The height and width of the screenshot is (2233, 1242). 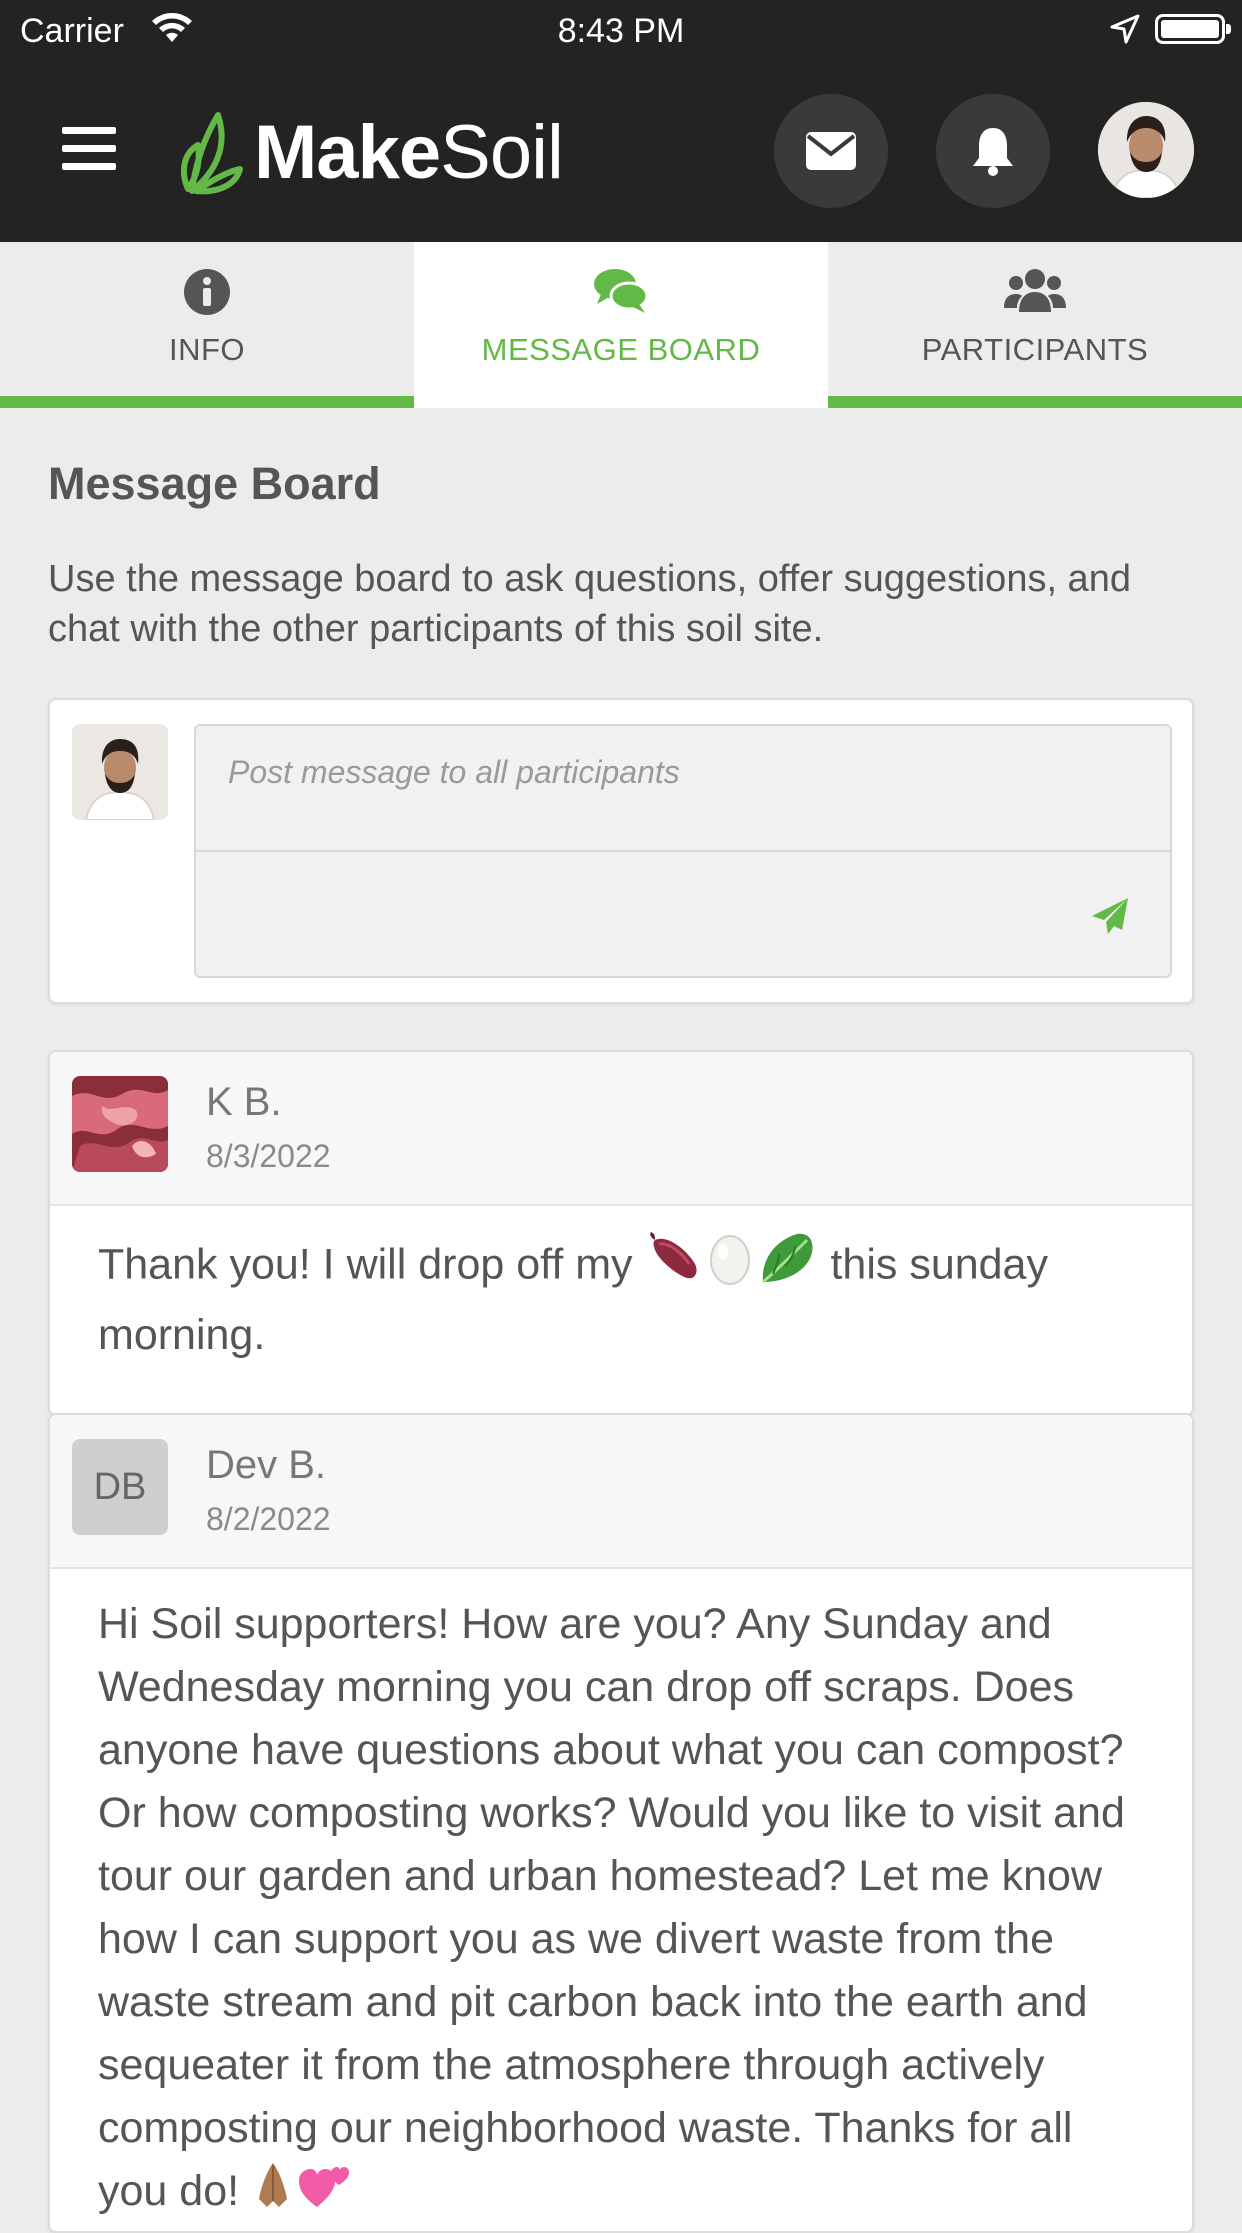 I want to click on status-bar: Carrier 8:43 PM, so click(x=621, y=31).